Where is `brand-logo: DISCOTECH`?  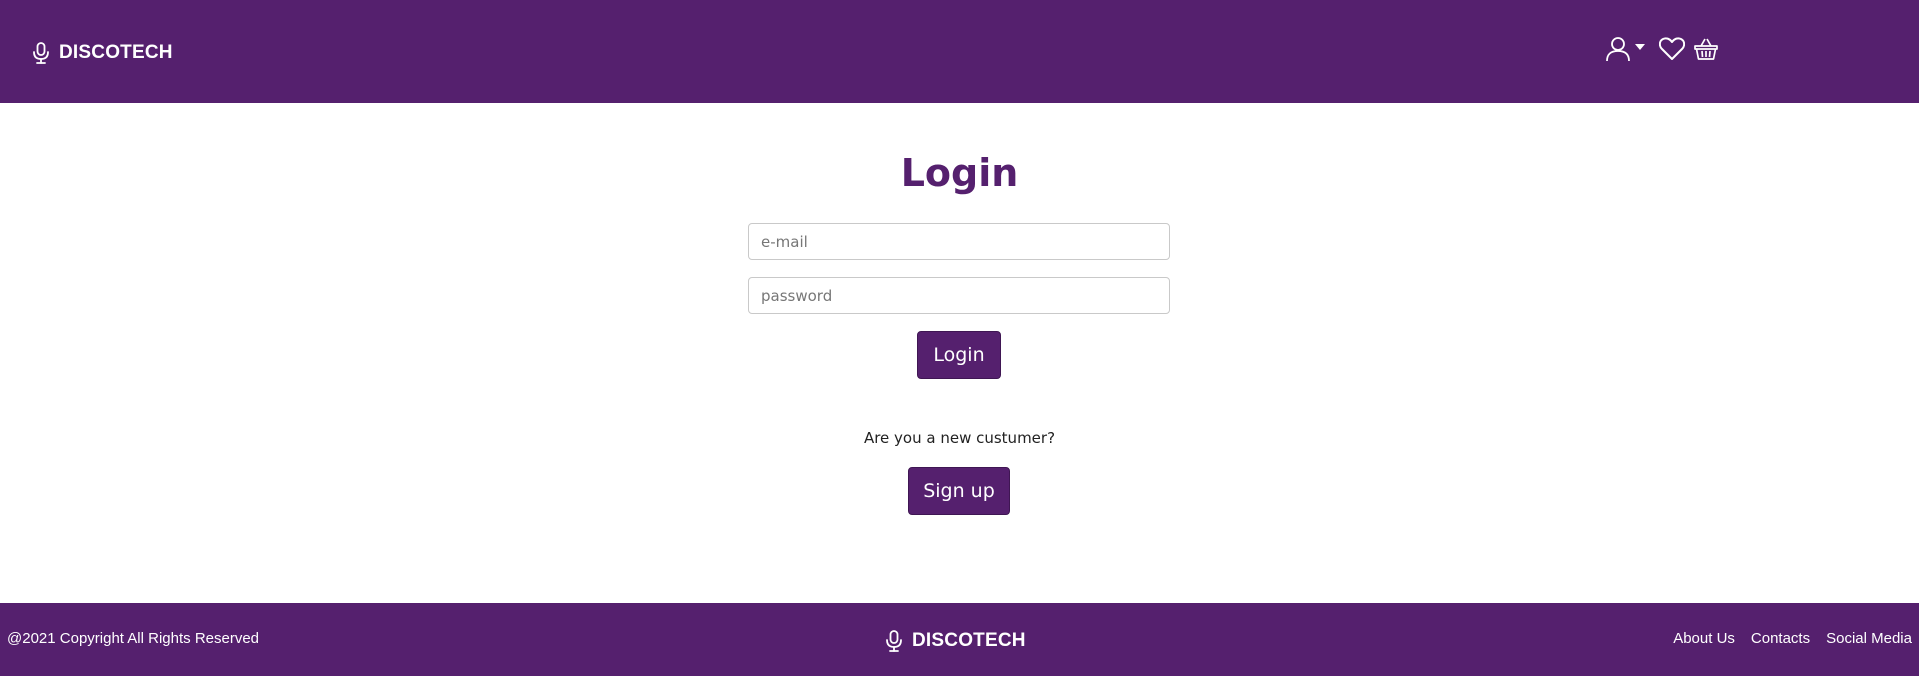
brand-logo: DISCOTECH is located at coordinates (102, 53).